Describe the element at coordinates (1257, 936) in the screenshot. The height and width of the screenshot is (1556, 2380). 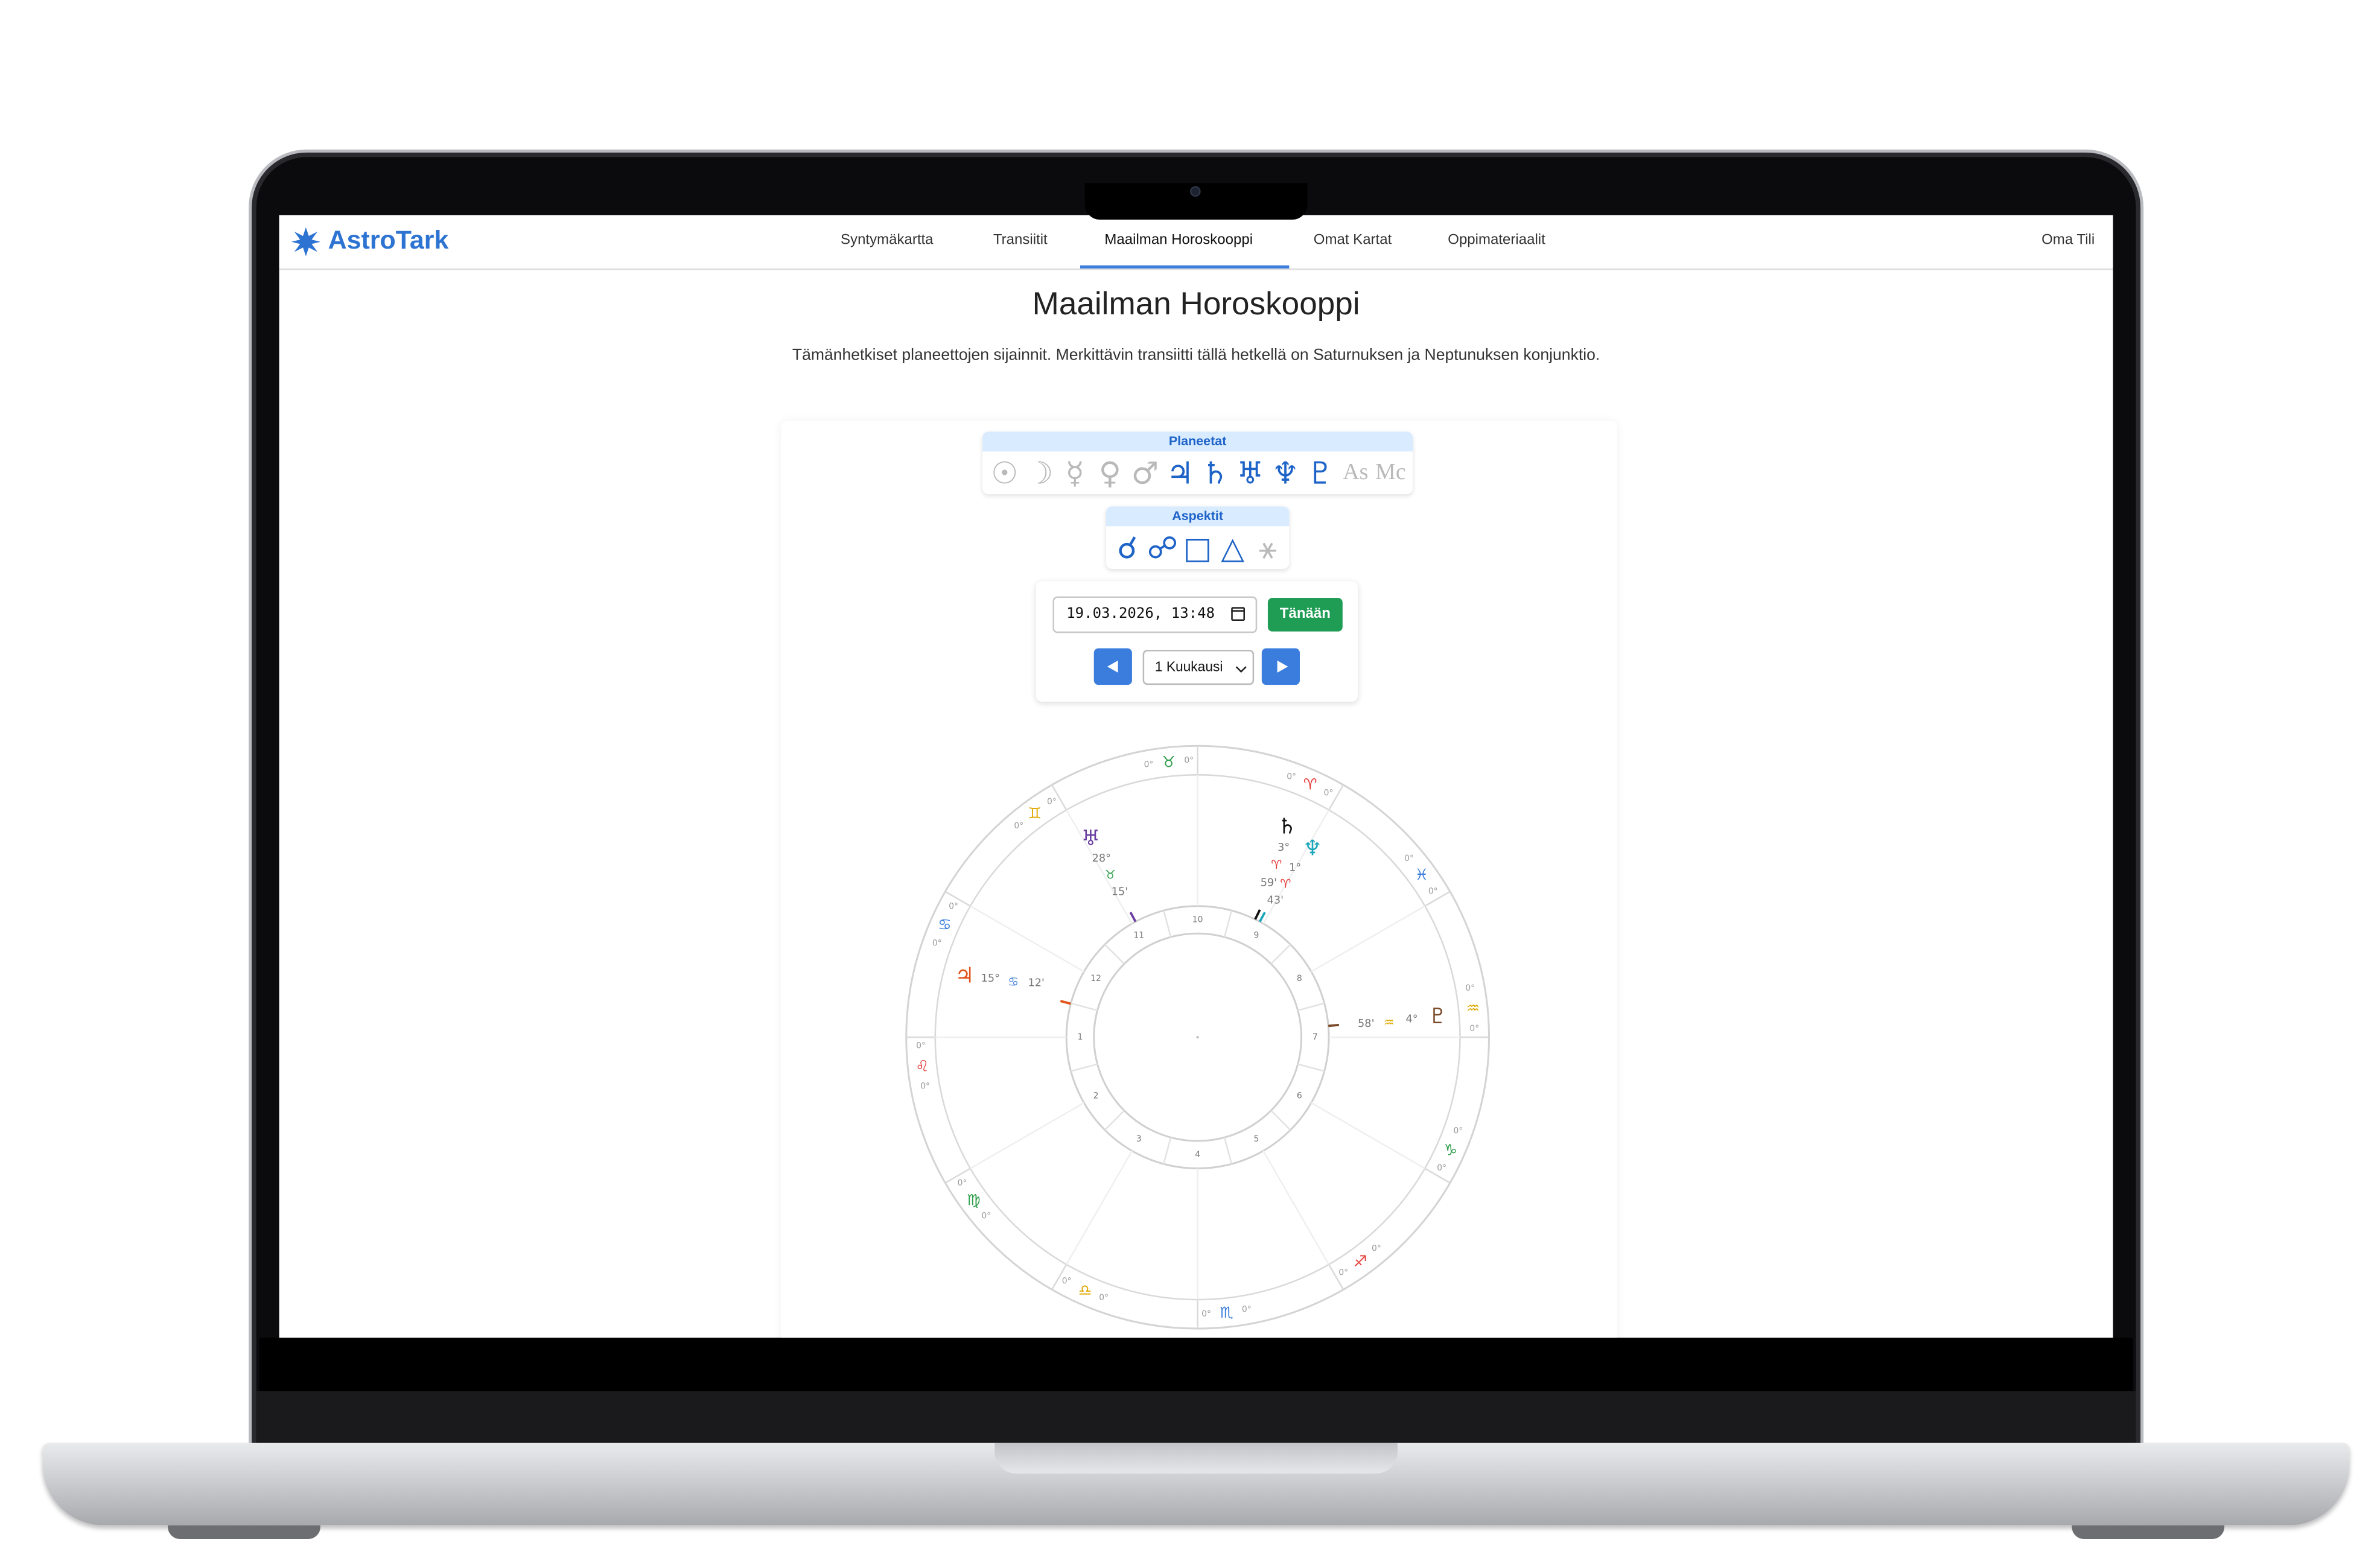
I see `house-number: 9` at that location.